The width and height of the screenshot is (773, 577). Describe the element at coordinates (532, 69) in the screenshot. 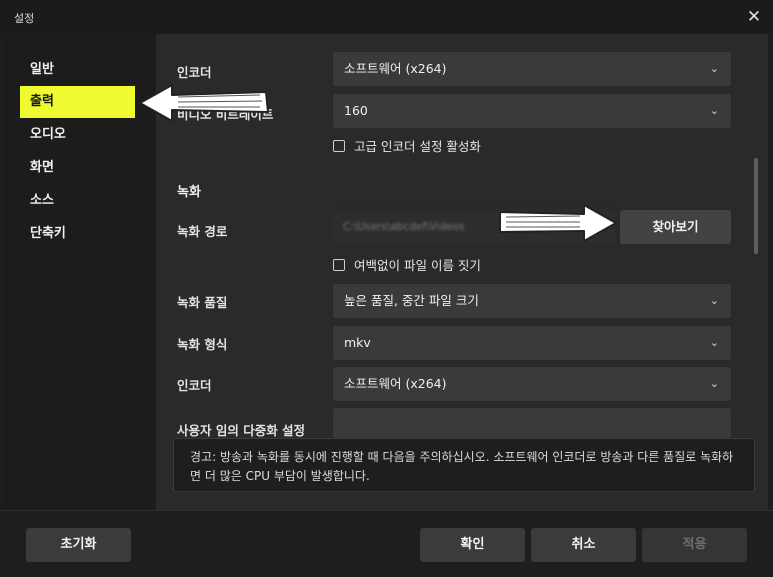

I see `stream-encoder-select: 소프트웨어 (x264) ⌄` at that location.